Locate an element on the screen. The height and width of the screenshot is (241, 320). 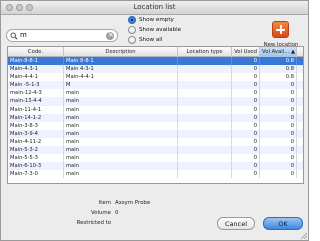
title-bar: Location list is located at coordinates (154, 8).